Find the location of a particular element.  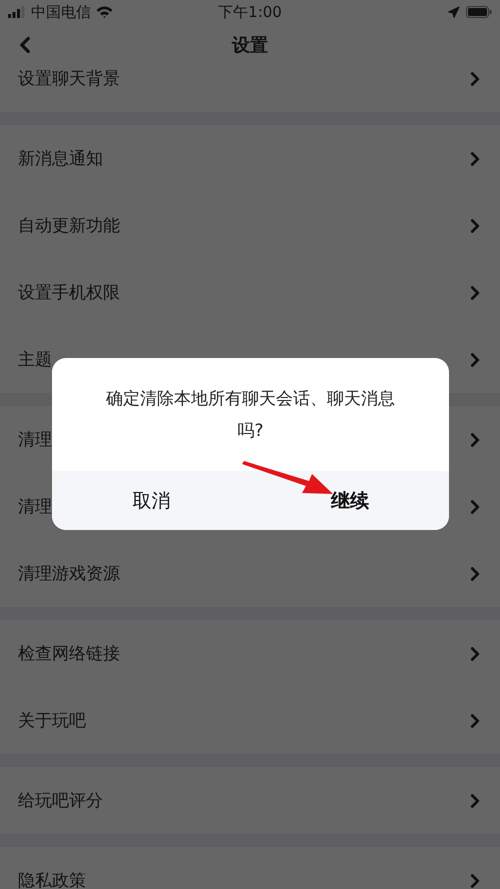

row-label: 自动更新功能 is located at coordinates (69, 226).